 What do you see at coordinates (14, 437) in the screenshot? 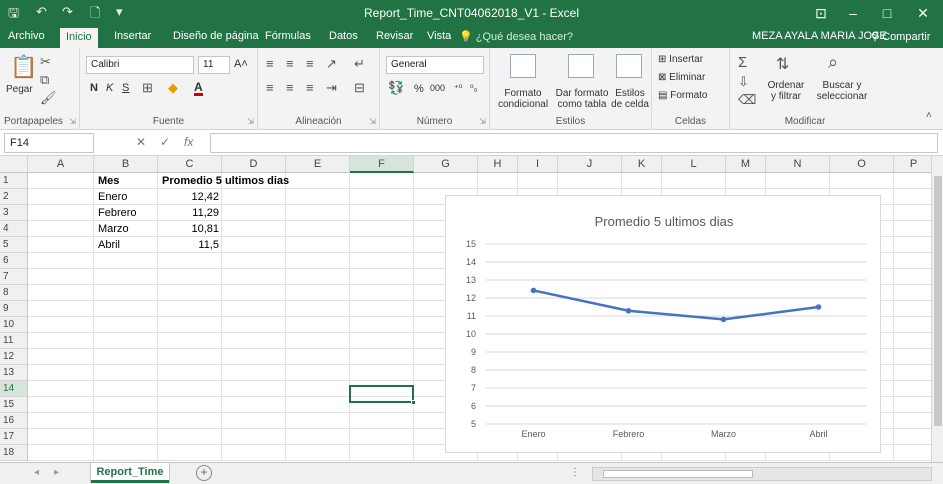
I see `row-header-17: 17` at bounding box center [14, 437].